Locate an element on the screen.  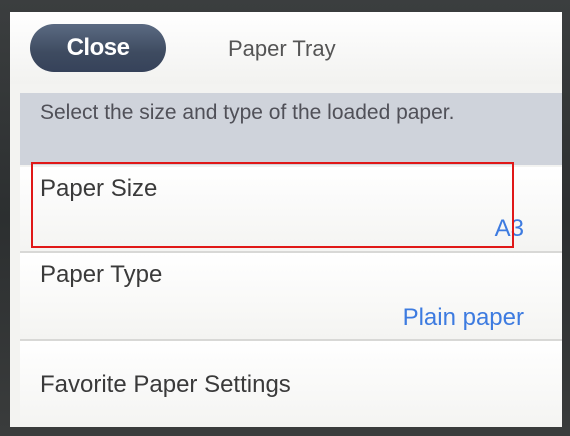
paper-type-label: Paper Type is located at coordinates (101, 274).